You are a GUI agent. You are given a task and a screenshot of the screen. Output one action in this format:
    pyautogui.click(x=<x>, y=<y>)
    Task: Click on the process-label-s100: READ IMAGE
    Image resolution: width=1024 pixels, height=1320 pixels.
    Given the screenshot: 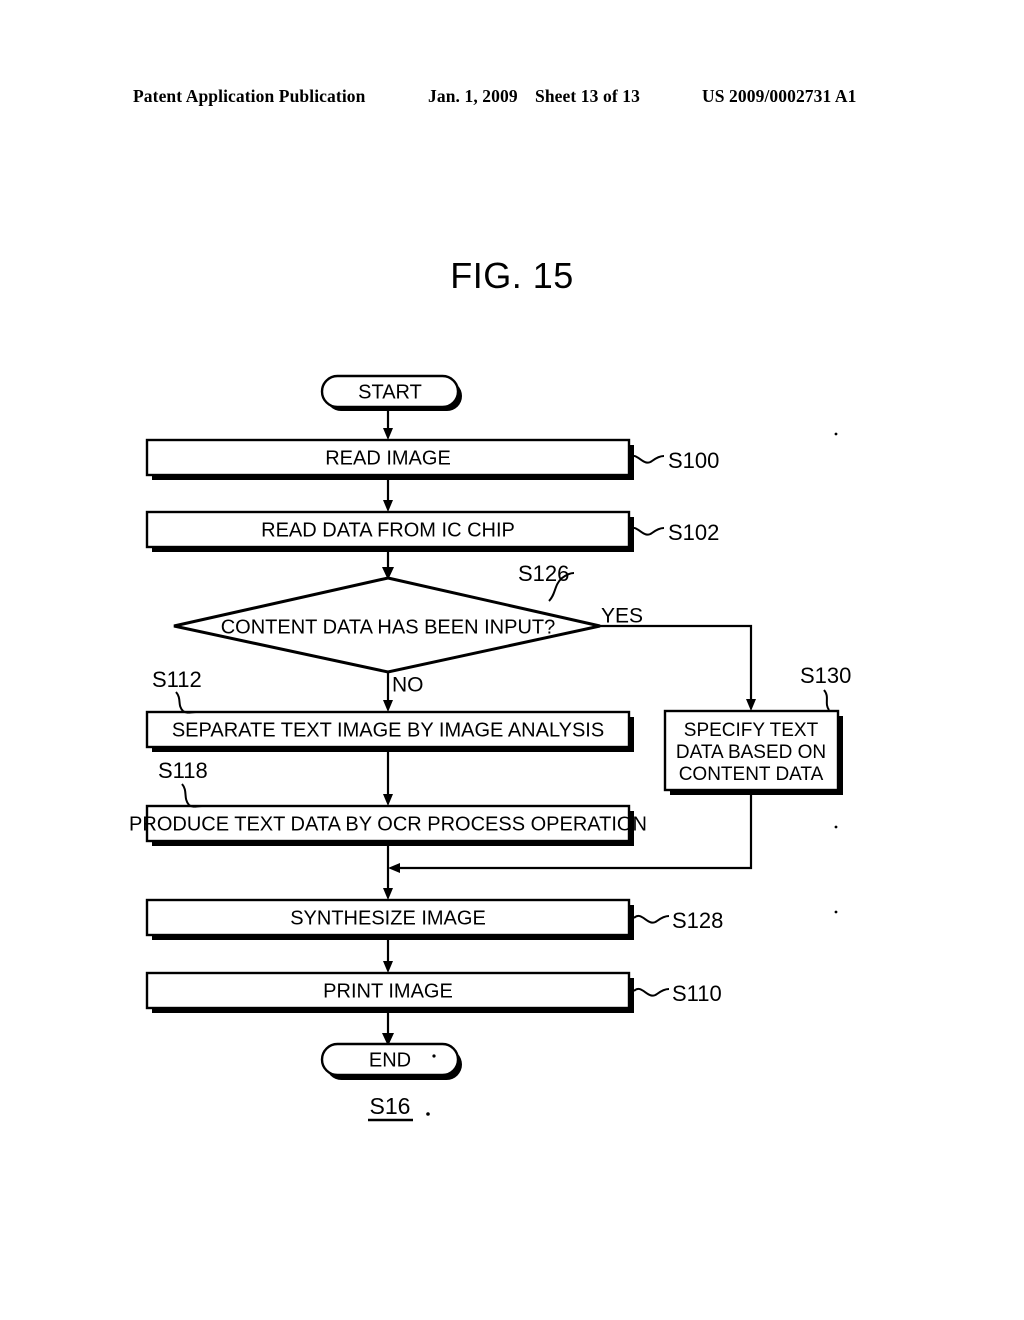 What is the action you would take?
    pyautogui.click(x=388, y=458)
    